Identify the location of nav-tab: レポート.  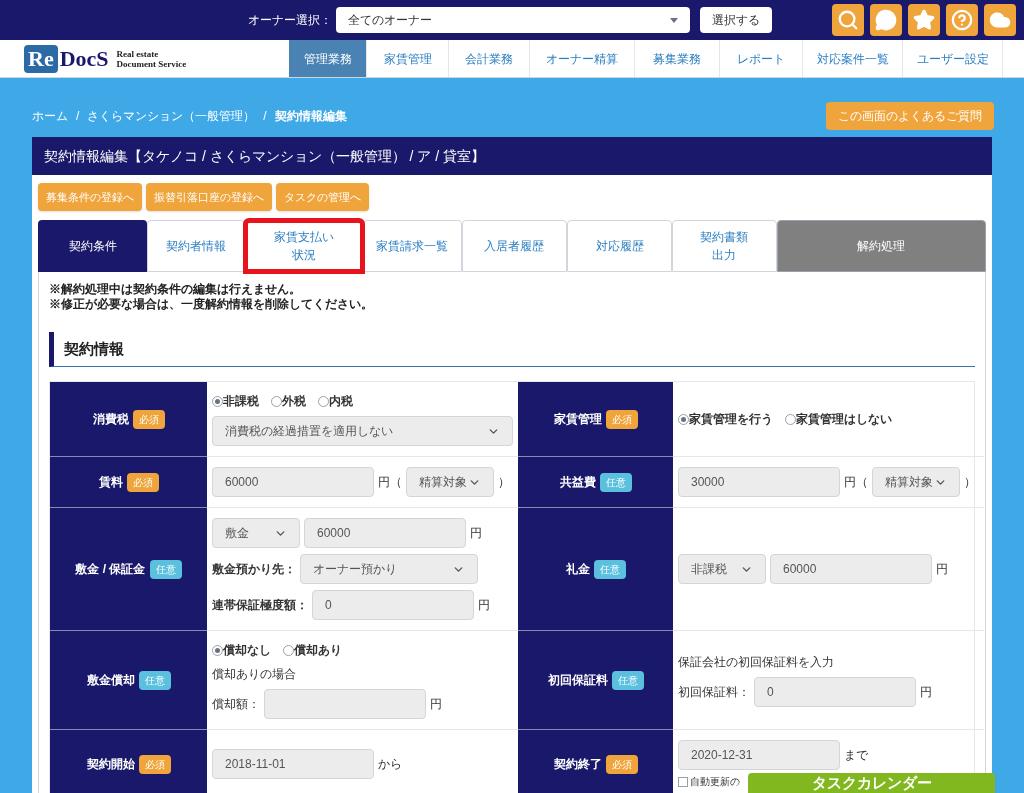
(761, 58).